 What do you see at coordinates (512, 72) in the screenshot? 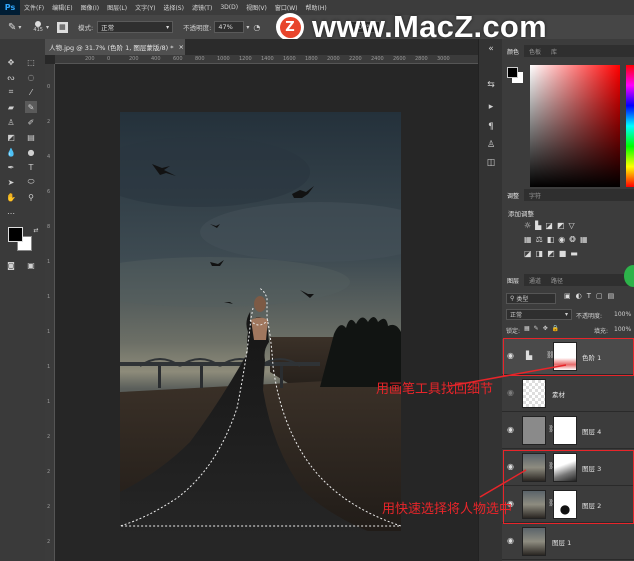
I see `color-fg-swatch` at bounding box center [512, 72].